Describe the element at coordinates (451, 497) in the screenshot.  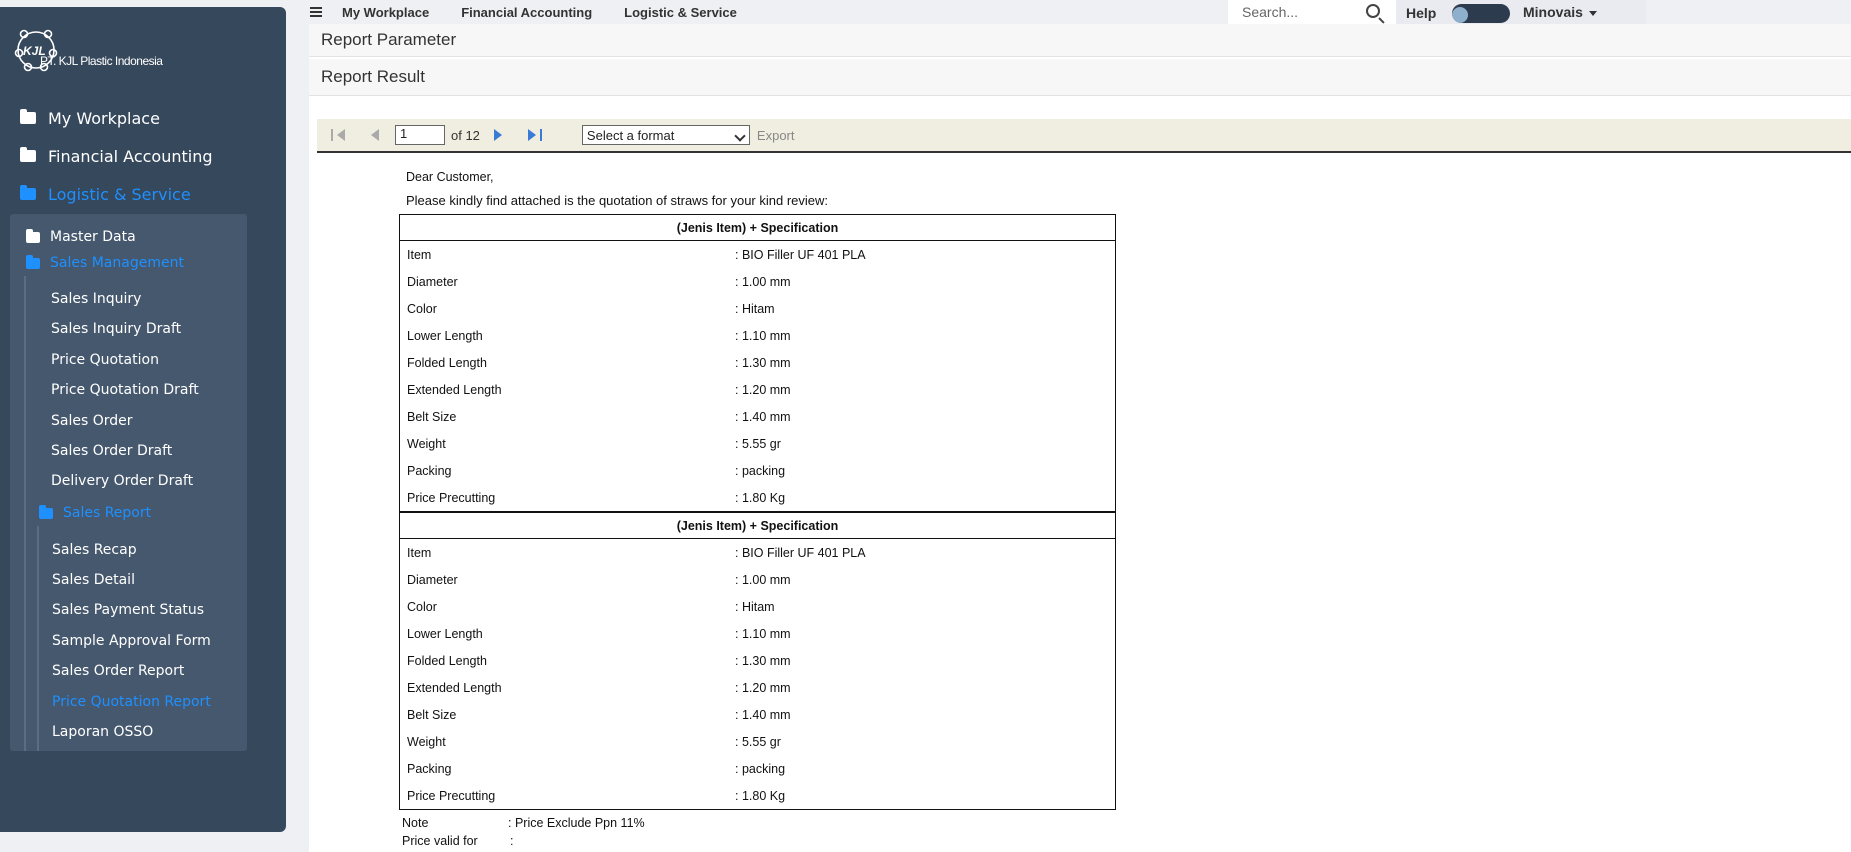
I see `spec-label: Price Precutting` at that location.